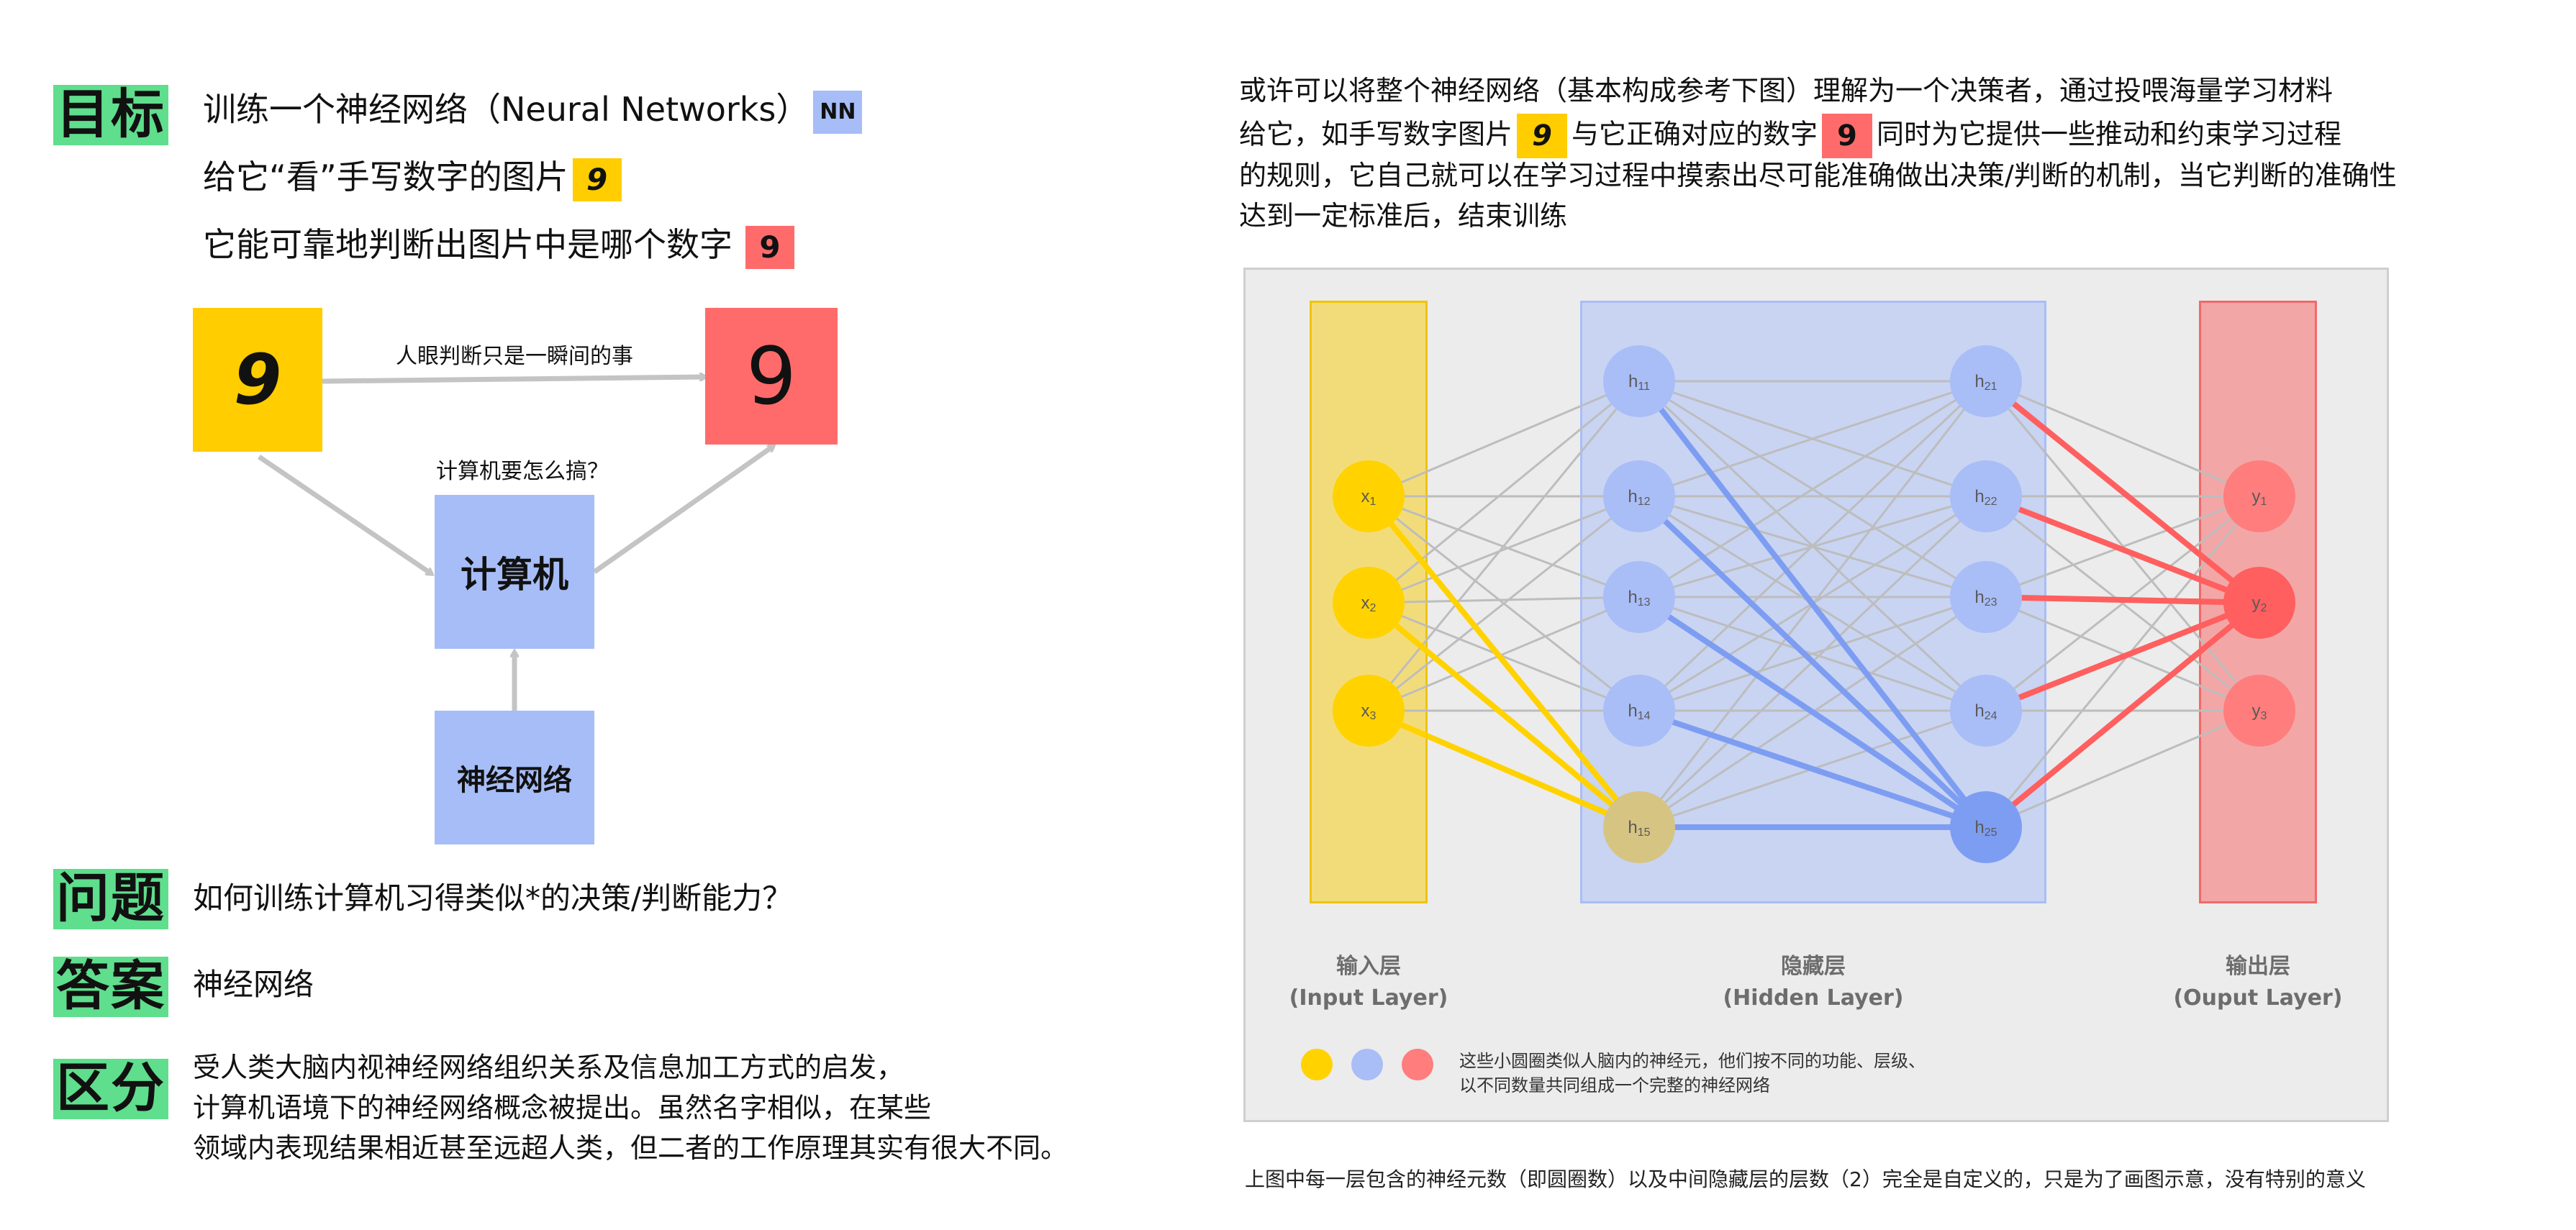 This screenshot has width=2576, height=1230. I want to click on hidden-node-sub: 23, so click(1991, 602).